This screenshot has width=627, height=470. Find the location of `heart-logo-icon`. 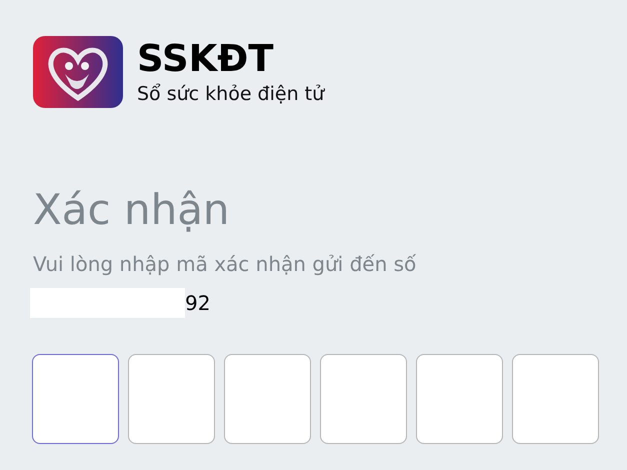

heart-logo-icon is located at coordinates (78, 72).